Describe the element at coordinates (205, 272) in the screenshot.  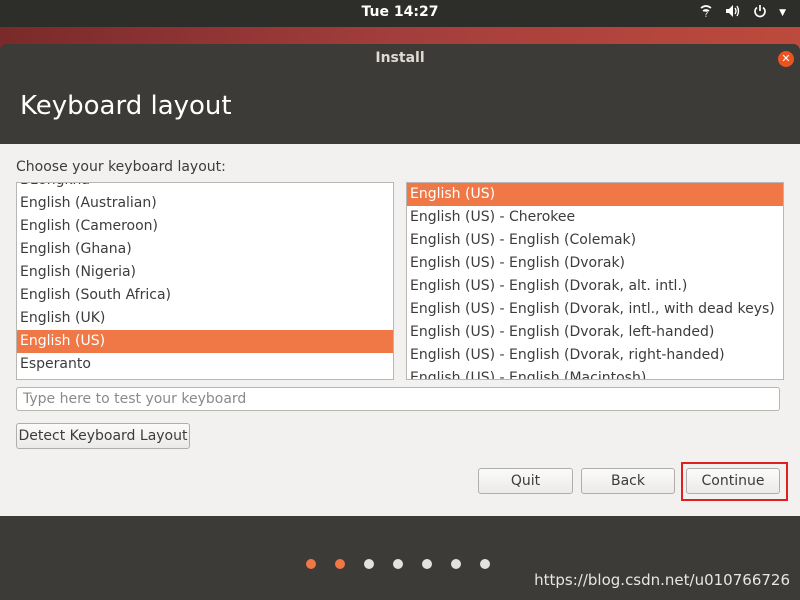
I see `layout-item: English (Nigeria)` at that location.